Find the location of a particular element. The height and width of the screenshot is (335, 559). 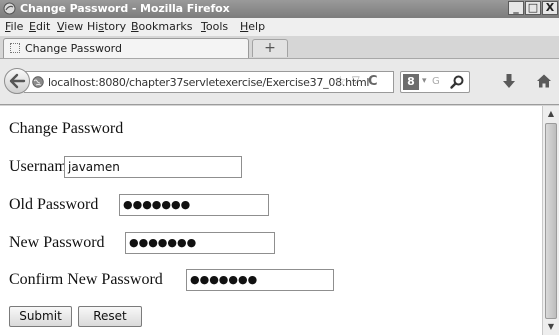

menu-file: File is located at coordinates (14, 26).